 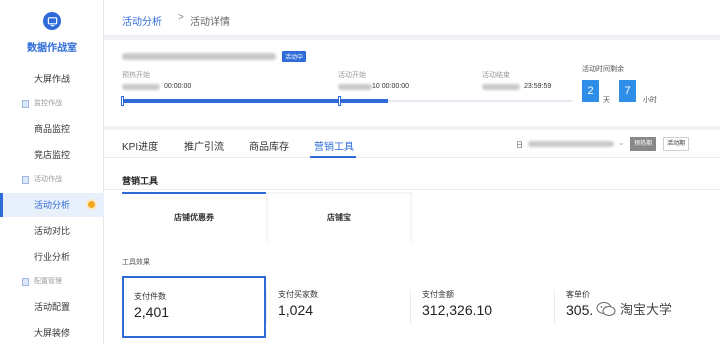 What do you see at coordinates (621, 142) in the screenshot?
I see `chevron-down-icon: ⌄` at bounding box center [621, 142].